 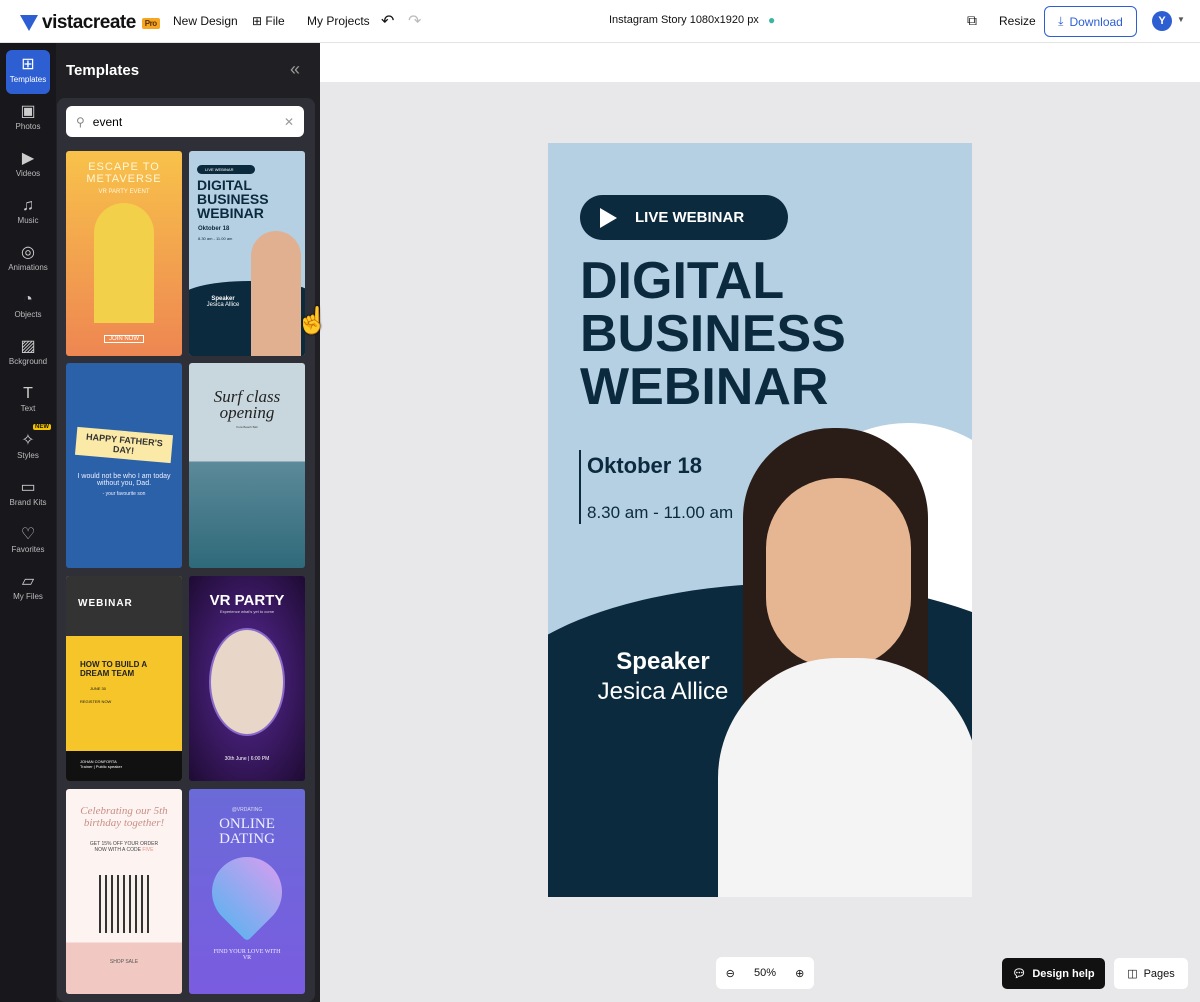 What do you see at coordinates (1132, 974) in the screenshot?
I see `pages-icon: ◫` at bounding box center [1132, 974].